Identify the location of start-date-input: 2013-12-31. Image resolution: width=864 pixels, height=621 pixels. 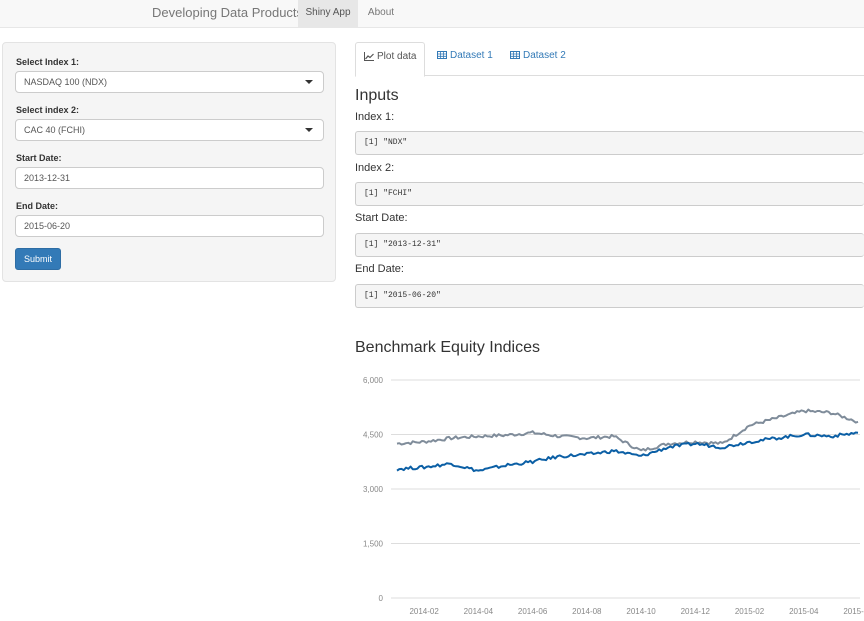
(169, 178).